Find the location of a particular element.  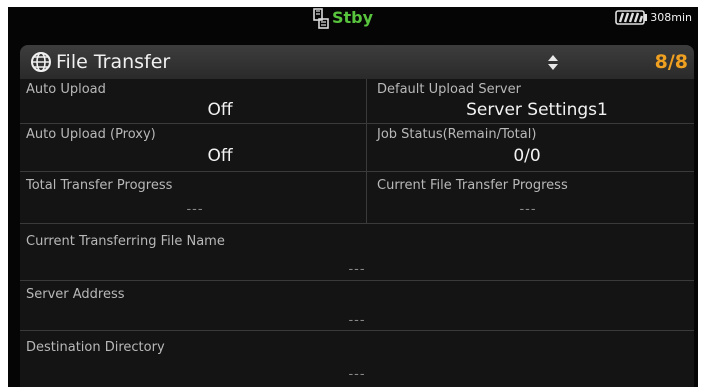

default-upload-server-setting: Default Upload Server Server Settings1 is located at coordinates (530, 101).